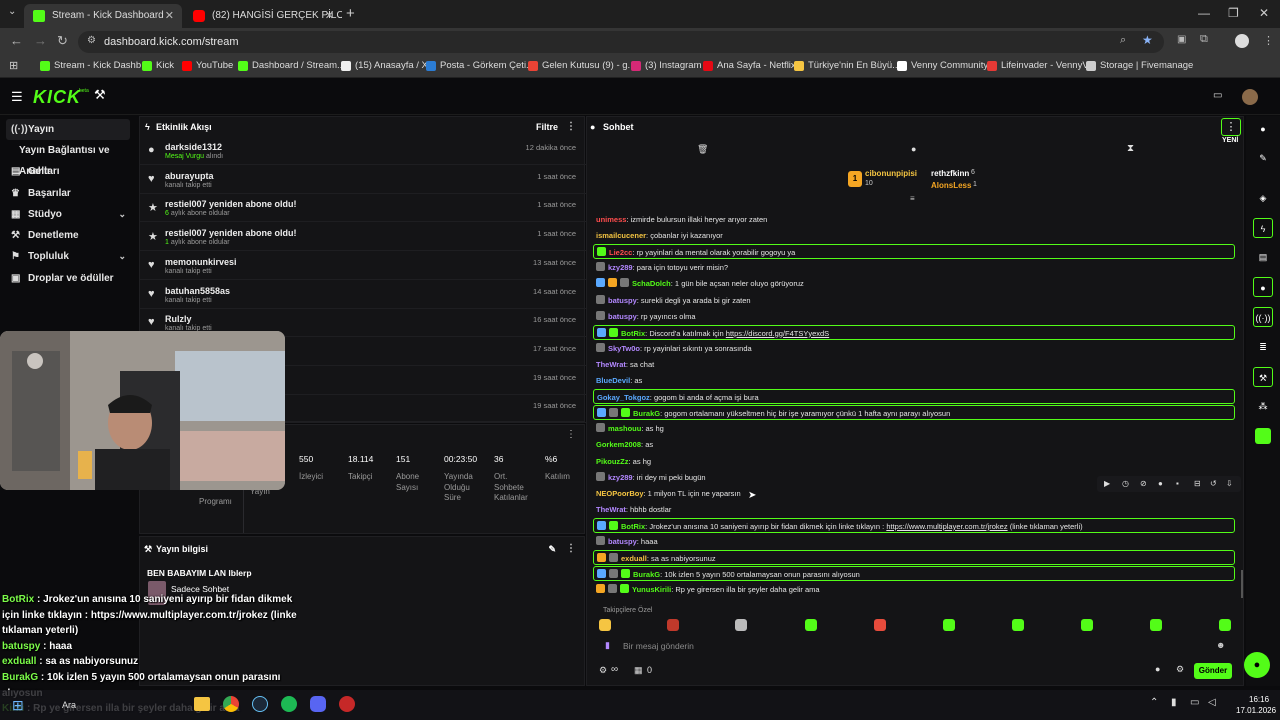 This screenshot has width=1280, height=720. What do you see at coordinates (202, 704) in the screenshot?
I see `file-explorer-icon` at bounding box center [202, 704].